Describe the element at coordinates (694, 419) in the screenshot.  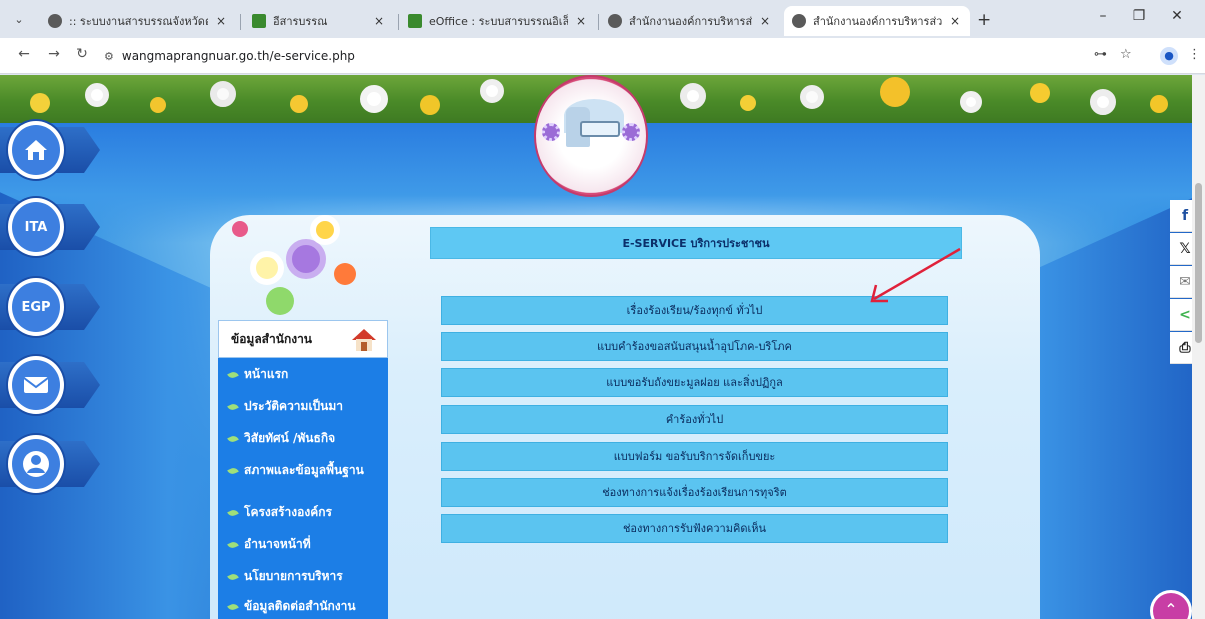
I see `eservice-button-general-request: คำร้องทั่วไป` at that location.